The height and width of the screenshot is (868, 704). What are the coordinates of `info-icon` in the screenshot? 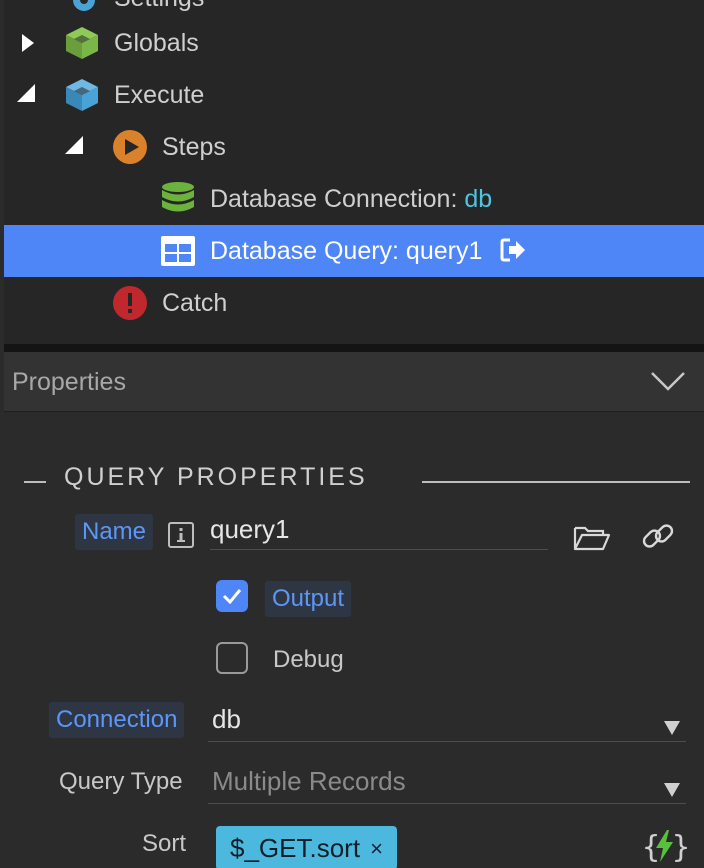 It's located at (181, 535).